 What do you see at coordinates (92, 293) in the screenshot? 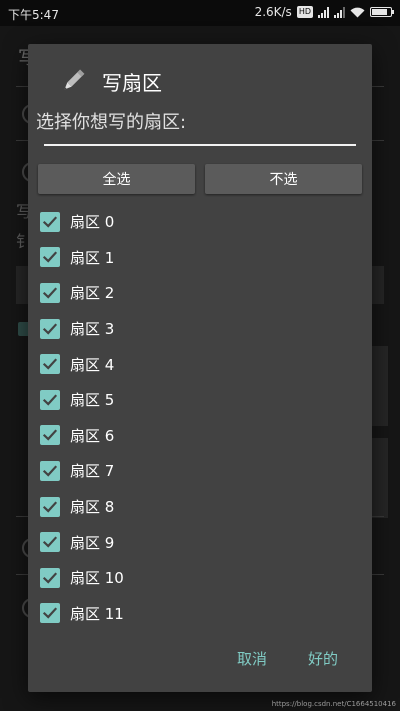
I see `sector-label: 扇区 2` at bounding box center [92, 293].